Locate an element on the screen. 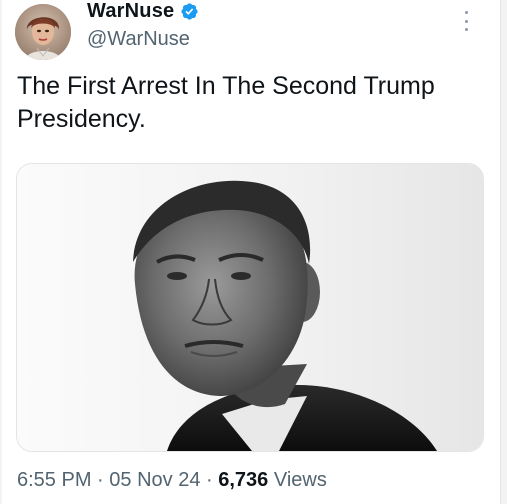 The width and height of the screenshot is (507, 504). avatar-image is located at coordinates (43, 32).